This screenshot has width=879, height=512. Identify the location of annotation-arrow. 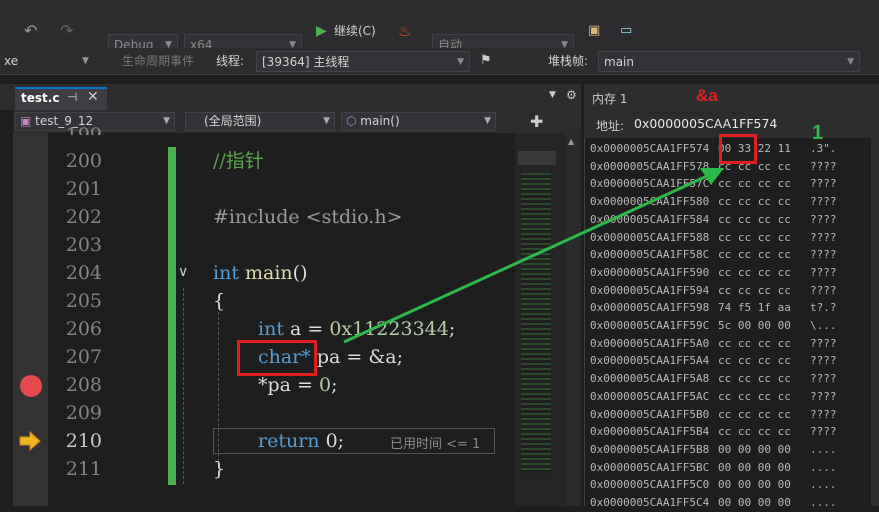
(533, 256).